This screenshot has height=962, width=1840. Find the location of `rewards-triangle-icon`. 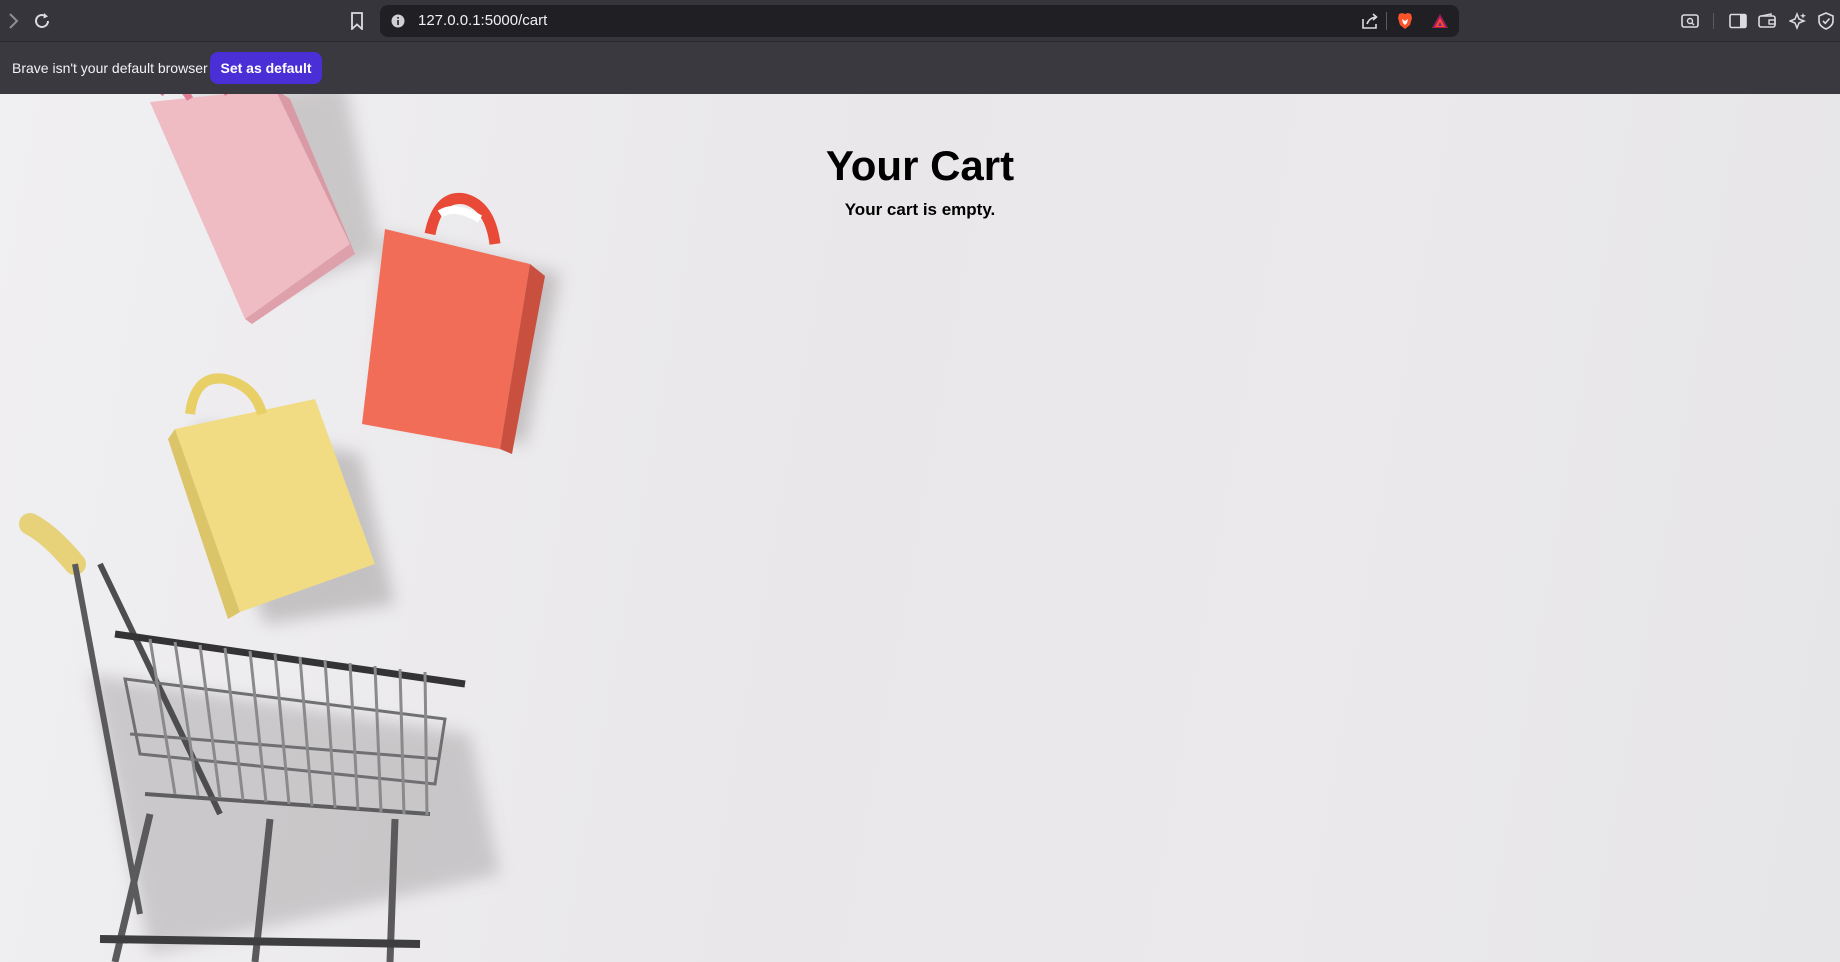

rewards-triangle-icon is located at coordinates (1440, 21).